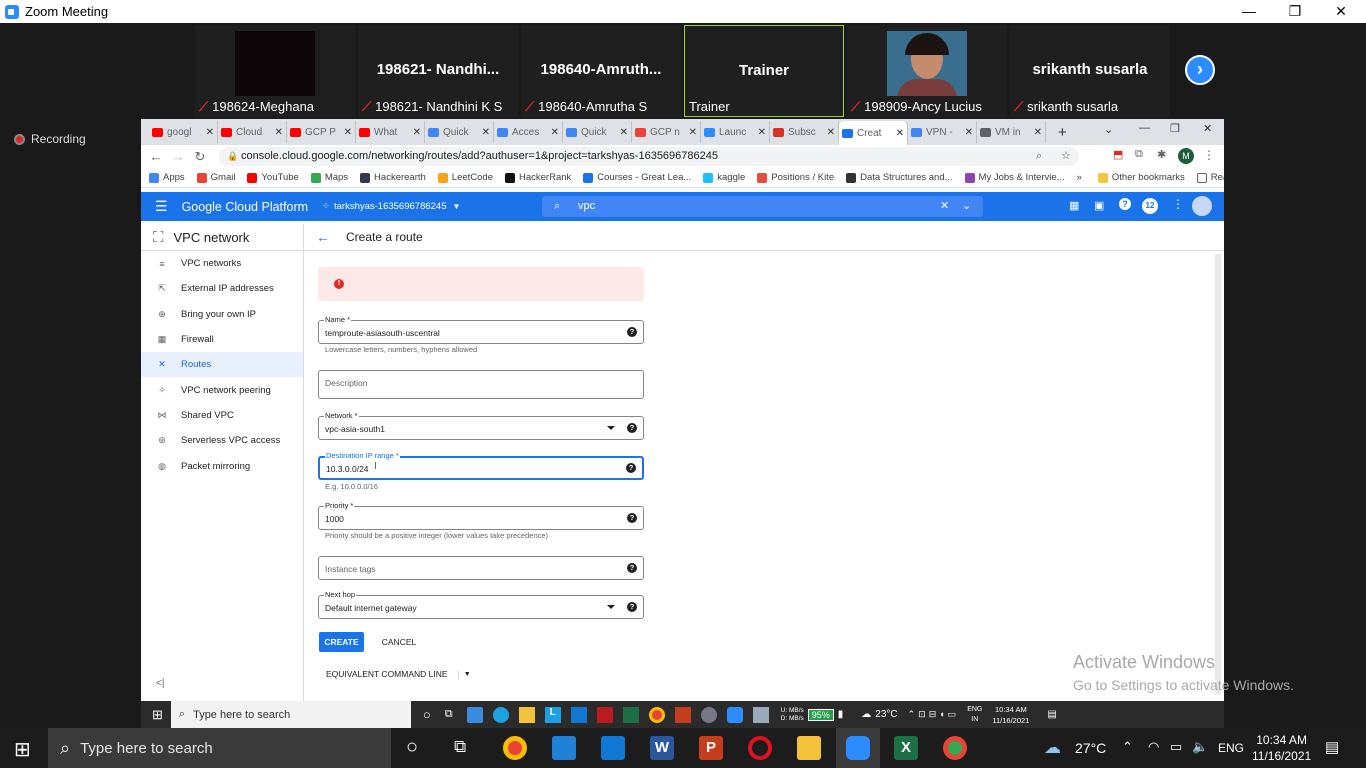 The height and width of the screenshot is (768, 1366). What do you see at coordinates (222, 288) in the screenshot?
I see `sidebar-item-external-ip: ⇱ External IP addresses` at bounding box center [222, 288].